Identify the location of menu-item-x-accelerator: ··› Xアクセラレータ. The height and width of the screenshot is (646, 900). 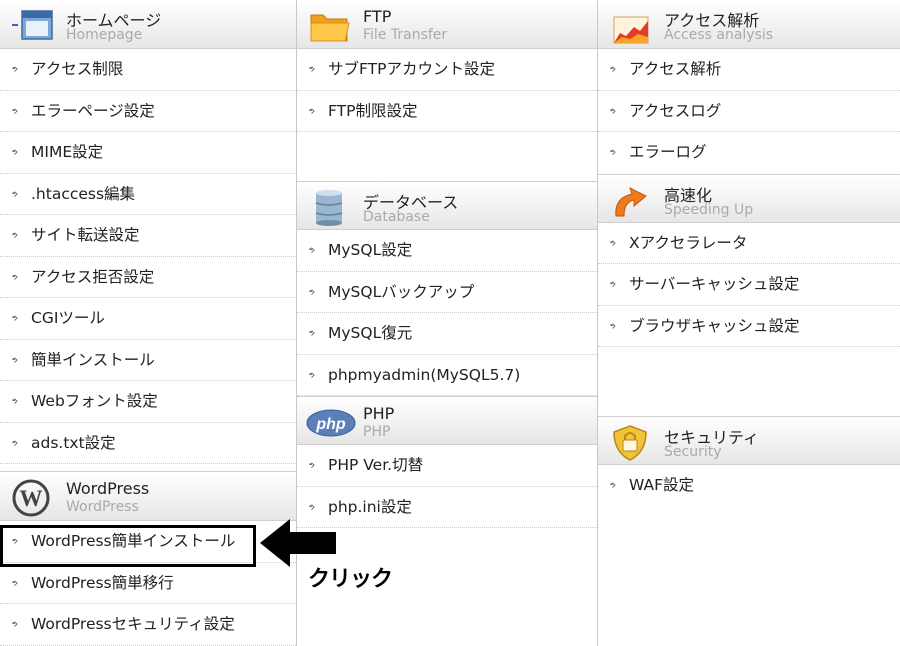
(749, 243).